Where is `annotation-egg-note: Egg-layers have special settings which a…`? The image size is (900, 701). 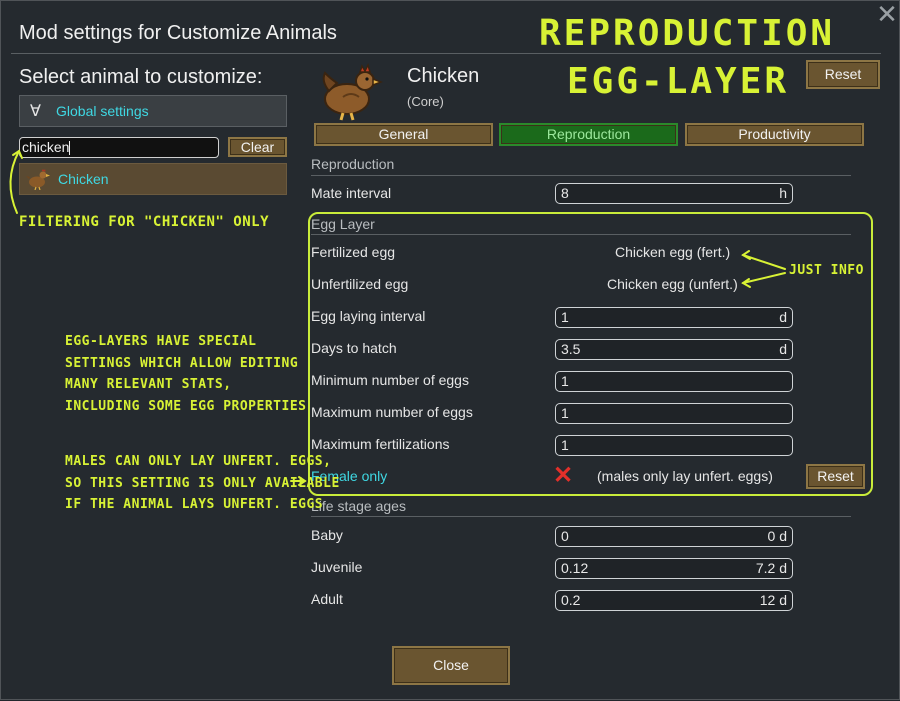
annotation-egg-note: Egg-layers have special settings which a… is located at coordinates (185, 374).